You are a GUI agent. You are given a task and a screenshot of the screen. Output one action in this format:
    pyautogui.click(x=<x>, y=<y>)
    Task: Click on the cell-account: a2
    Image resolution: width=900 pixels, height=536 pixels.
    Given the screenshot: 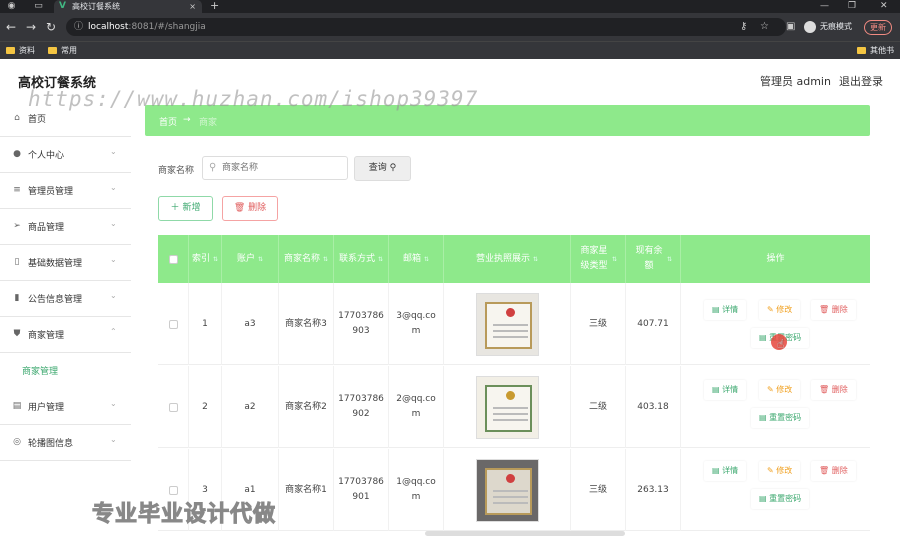 What is the action you would take?
    pyautogui.click(x=250, y=407)
    